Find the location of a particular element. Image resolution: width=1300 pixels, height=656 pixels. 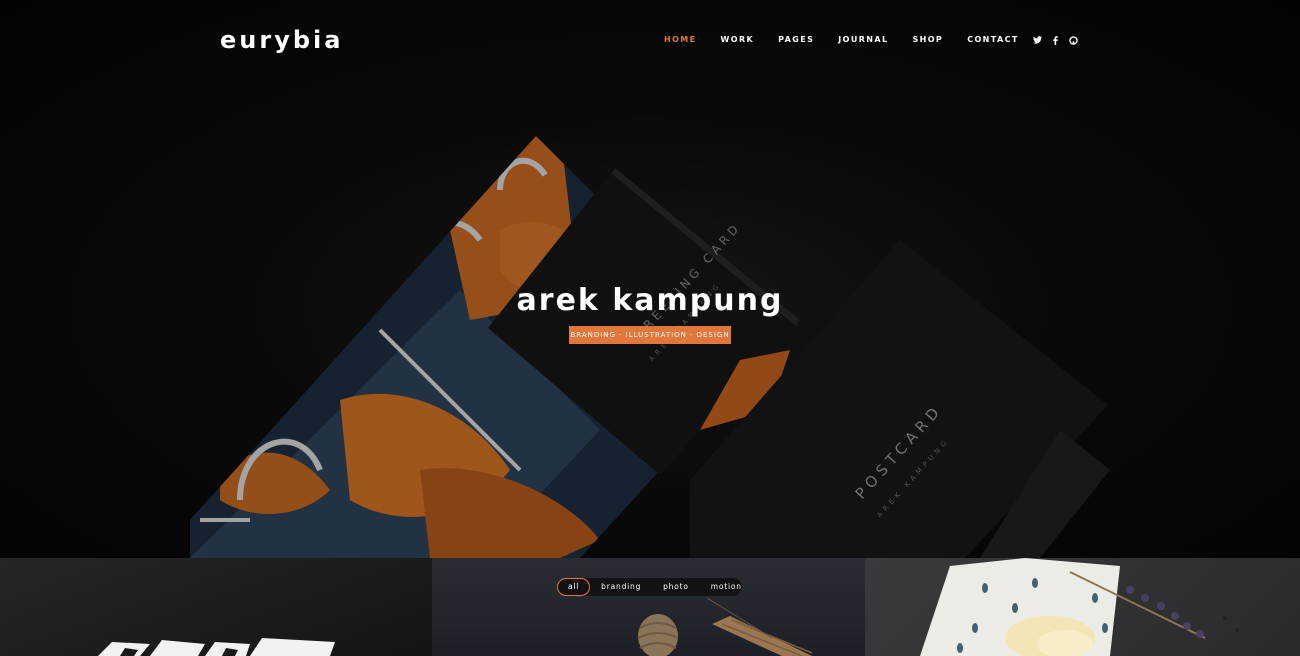

filter-motion: motion is located at coordinates (726, 587).